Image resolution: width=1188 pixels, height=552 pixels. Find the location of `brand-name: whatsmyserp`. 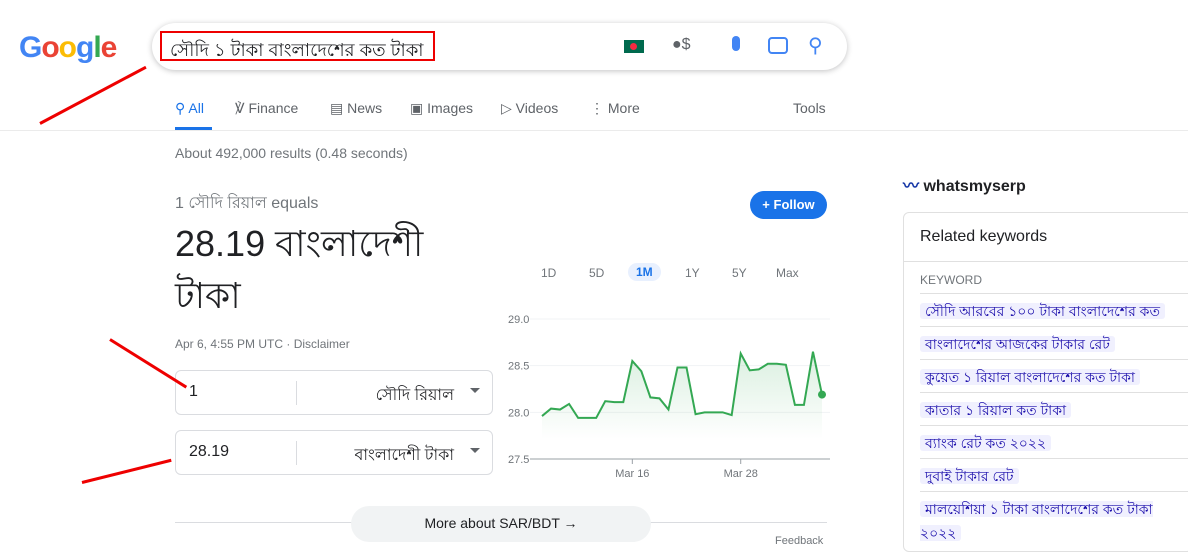

brand-name: whatsmyserp is located at coordinates (974, 186).